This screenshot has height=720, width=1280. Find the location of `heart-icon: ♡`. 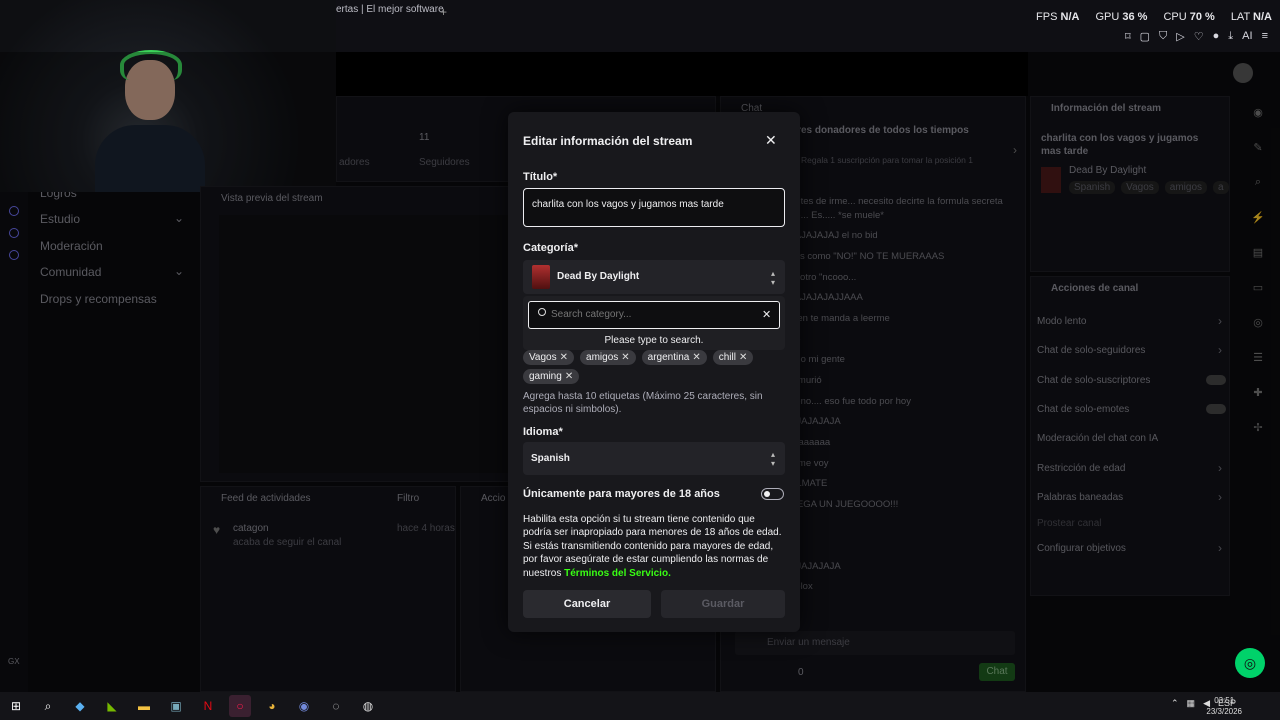

heart-icon: ♡ is located at coordinates (1199, 36).